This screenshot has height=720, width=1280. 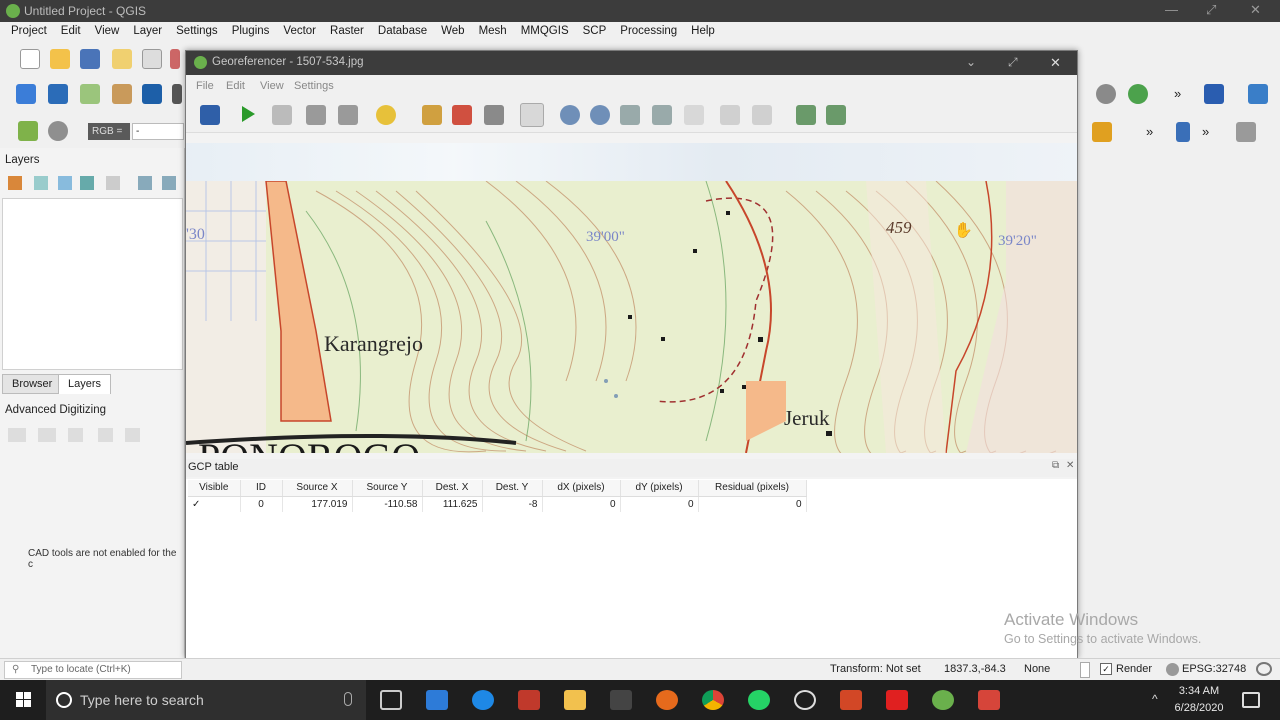 I want to click on render-checkbox: ✓, so click(x=1106, y=669).